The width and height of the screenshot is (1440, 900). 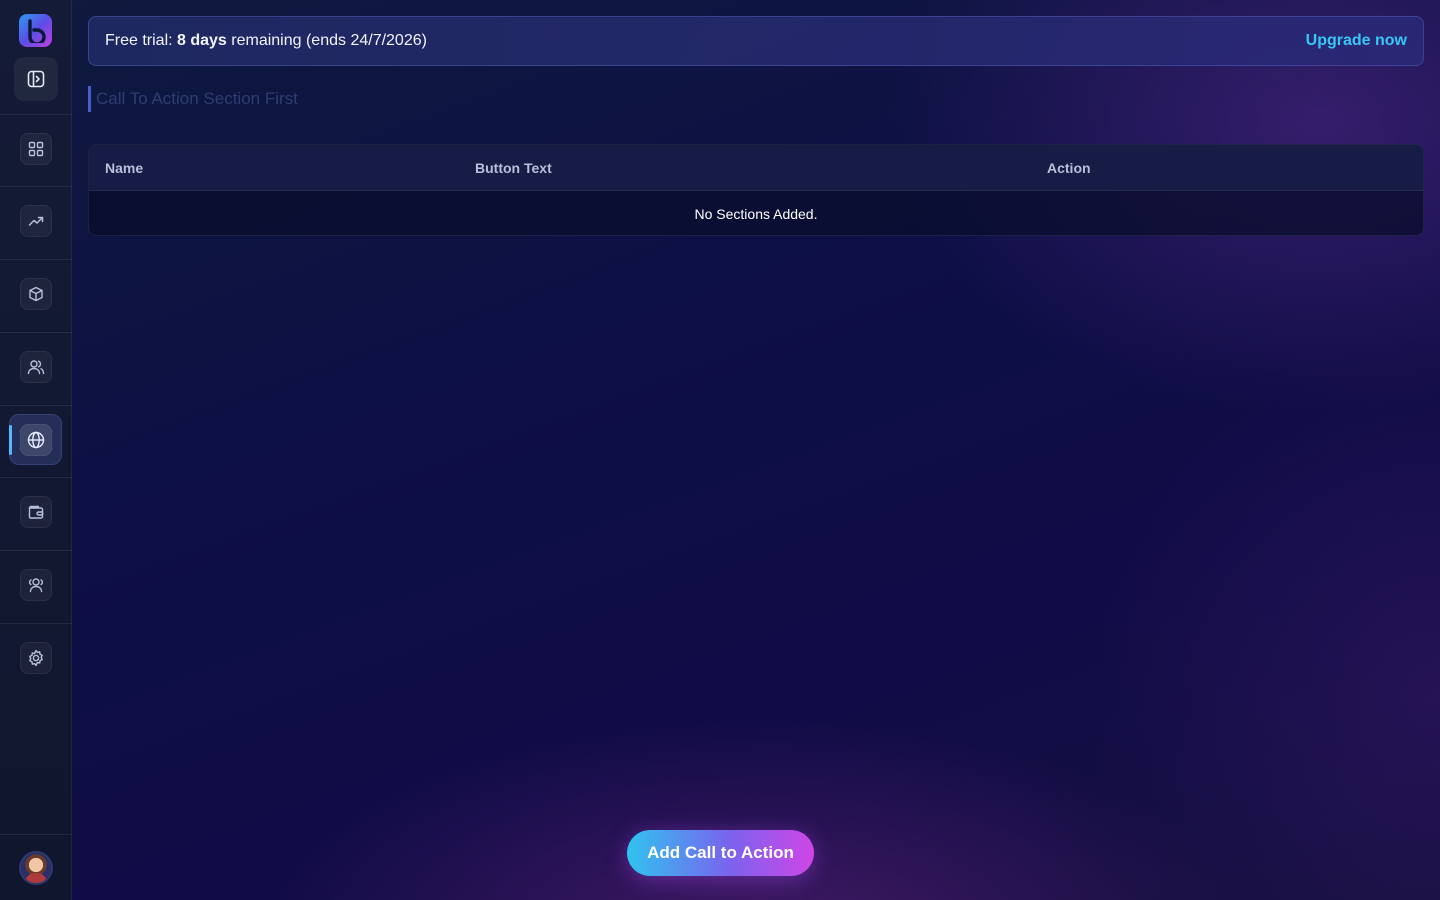 I want to click on sidebar-item-products, so click(x=36, y=294).